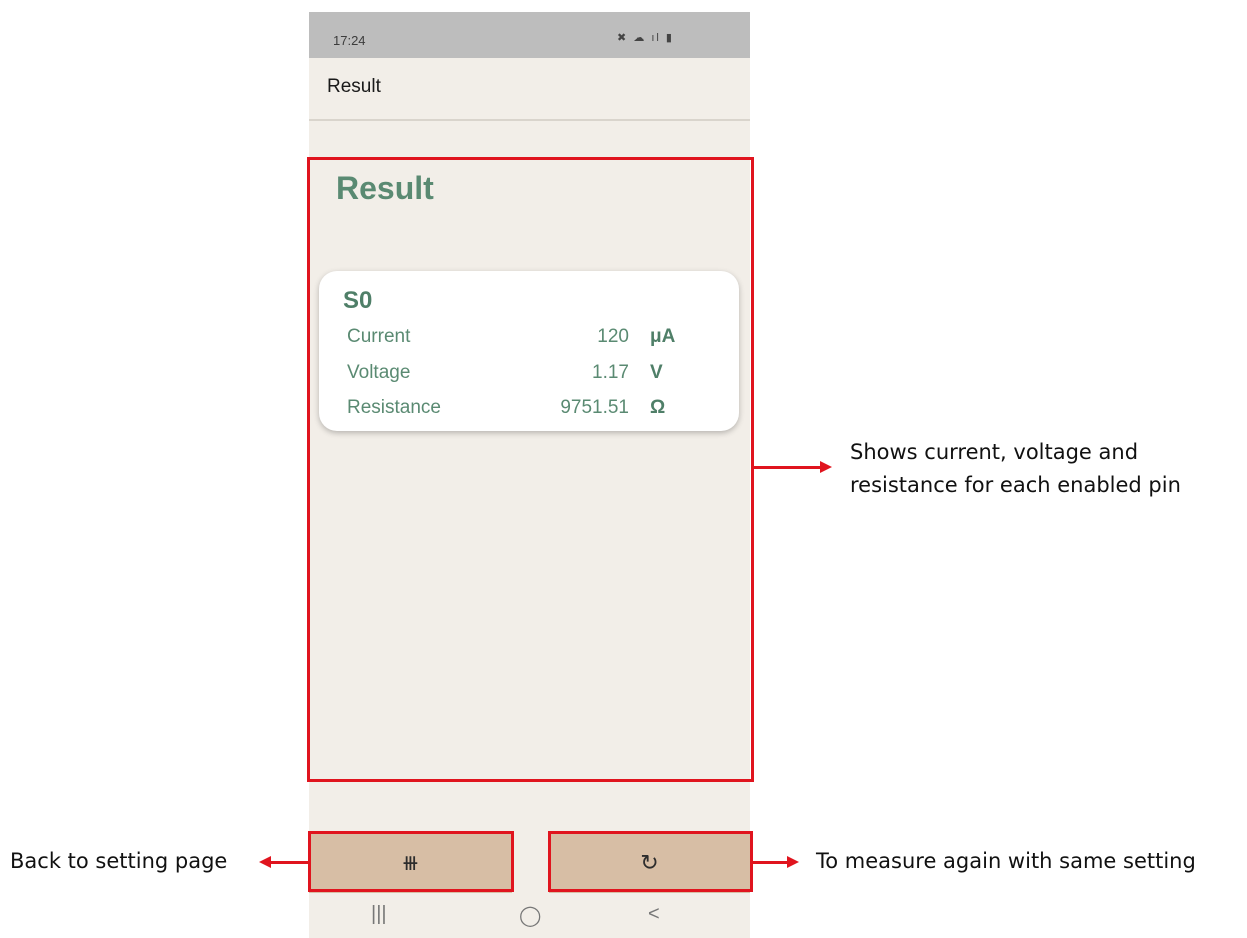 This screenshot has height=938, width=1247. I want to click on status-time: 17:24, so click(349, 40).